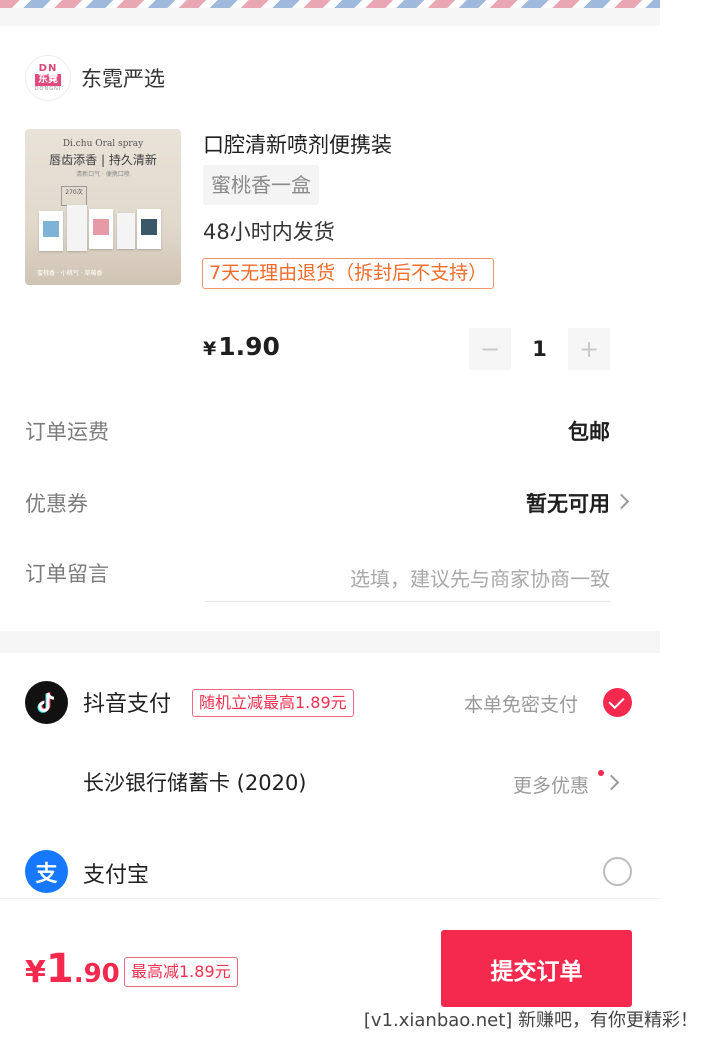 This screenshot has height=1040, width=713. Describe the element at coordinates (101, 229) in the screenshot. I see `product-box-pink` at that location.